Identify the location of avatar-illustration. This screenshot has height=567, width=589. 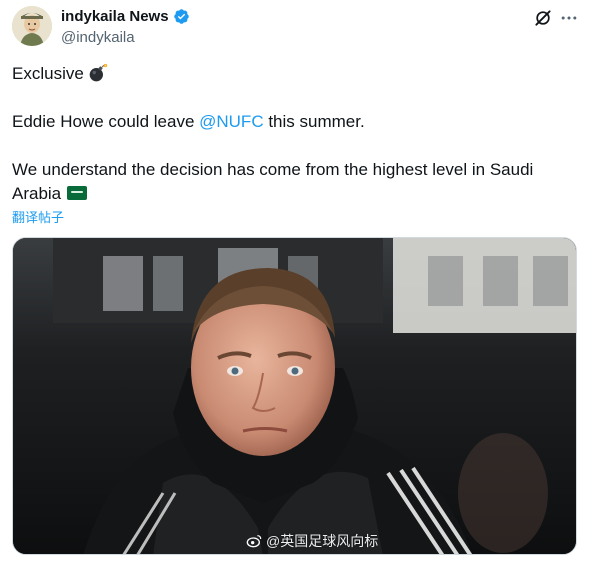
(32, 26).